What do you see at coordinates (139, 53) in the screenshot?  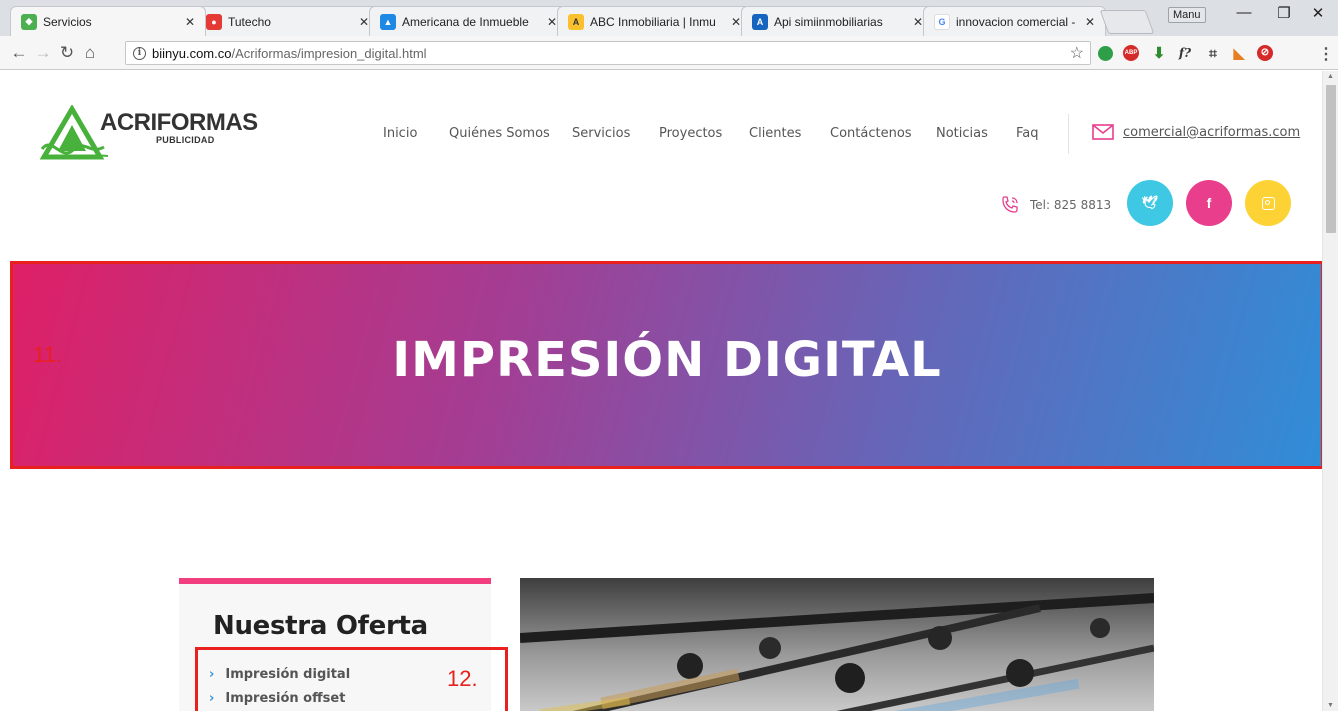 I see `site-info-icon: i` at bounding box center [139, 53].